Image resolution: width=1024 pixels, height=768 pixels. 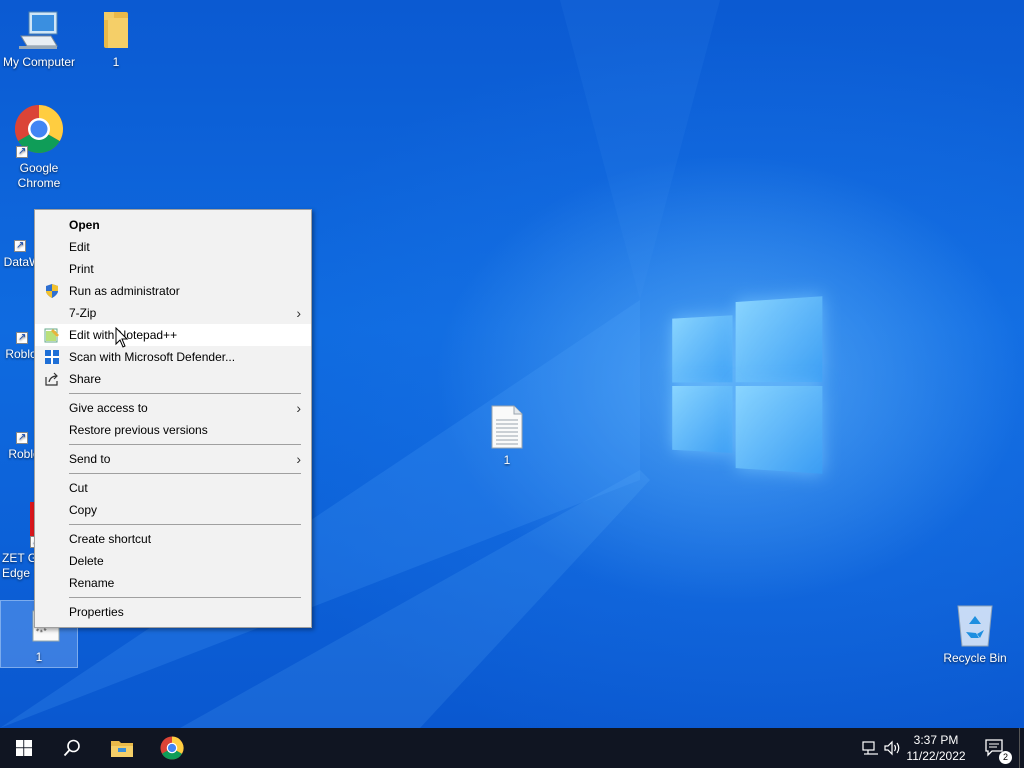 I want to click on menu-item-label: Send to, so click(x=90, y=459).